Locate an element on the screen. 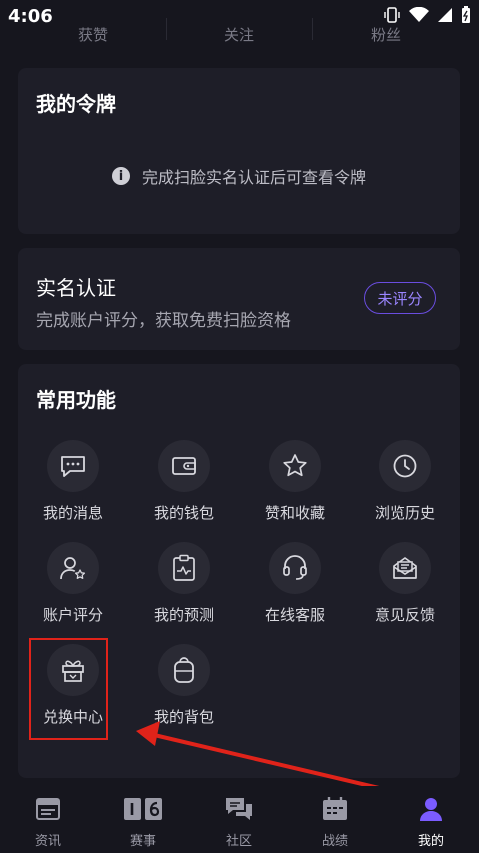  news-icon is located at coordinates (48, 809).